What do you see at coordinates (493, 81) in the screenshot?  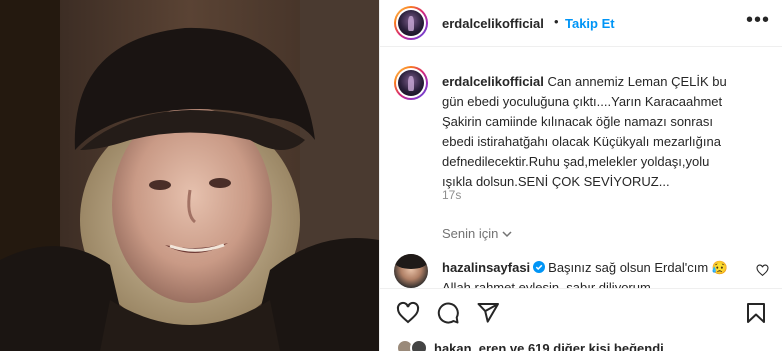 I see `caption-username: erdalcelikofficial` at bounding box center [493, 81].